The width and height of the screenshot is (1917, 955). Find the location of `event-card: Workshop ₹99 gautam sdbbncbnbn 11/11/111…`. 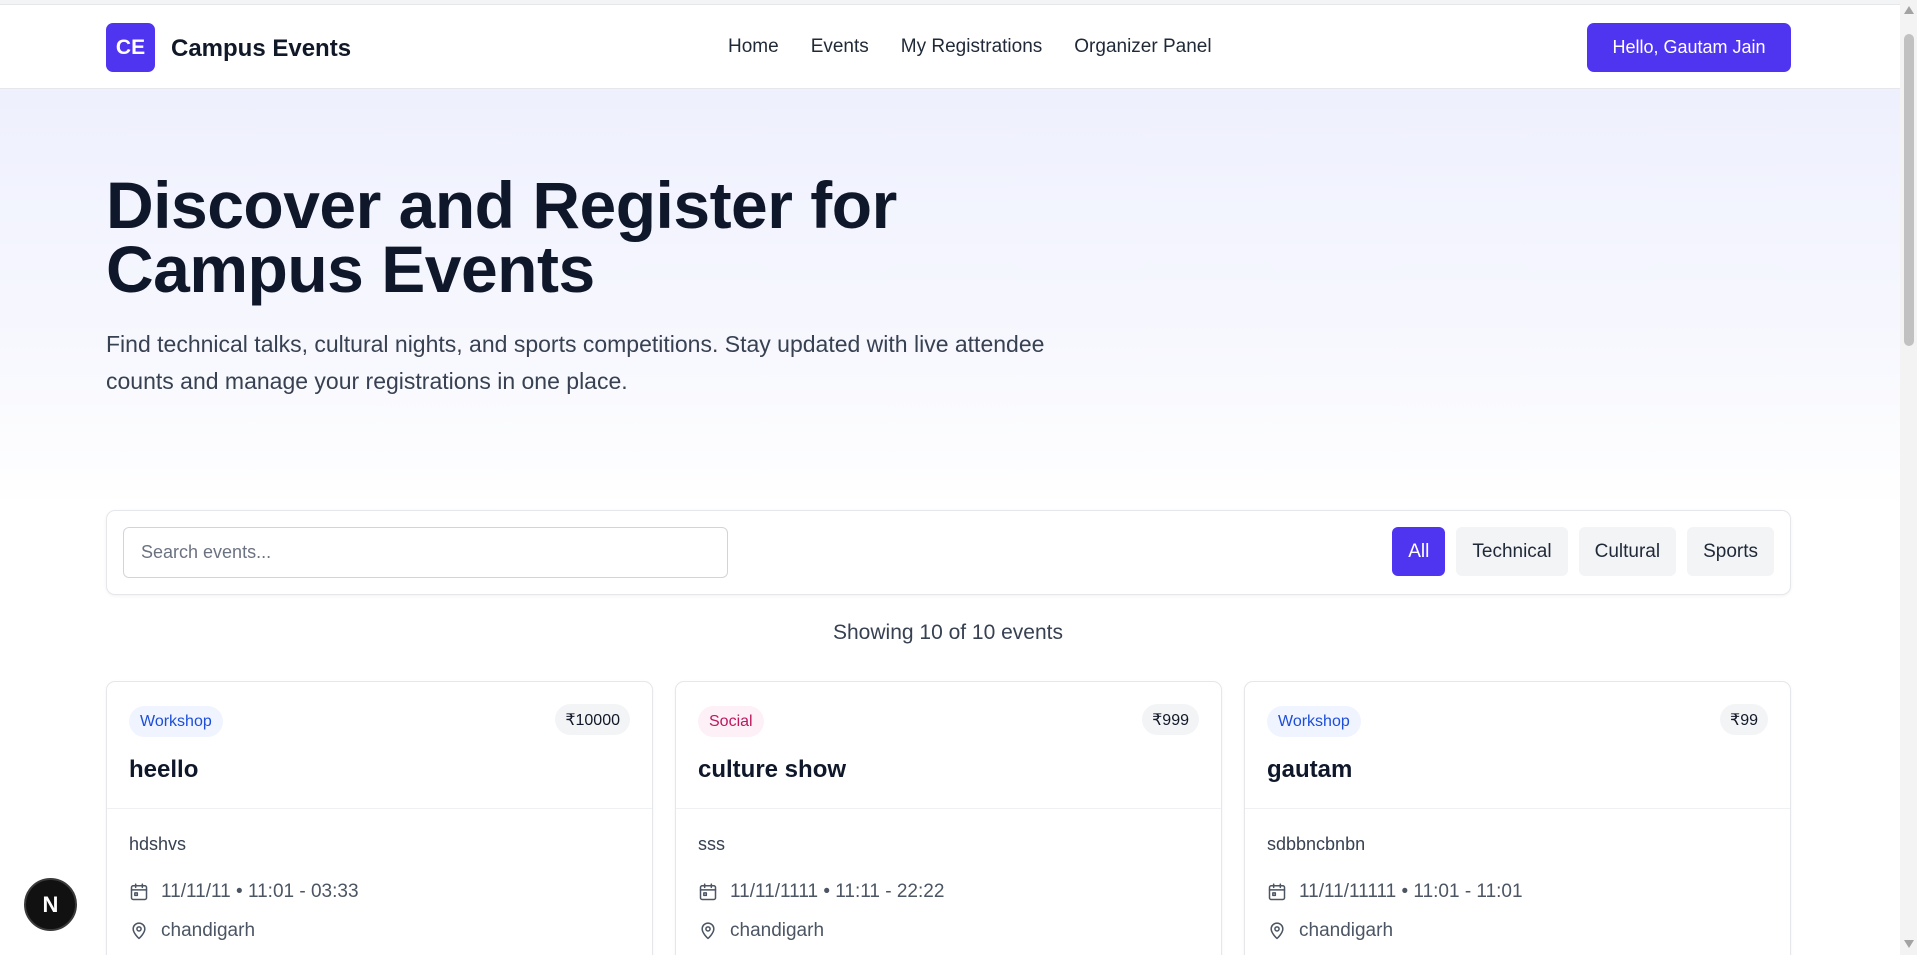

event-card: Workshop ₹99 gautam sdbbncbnbn 11/11/111… is located at coordinates (1517, 818).